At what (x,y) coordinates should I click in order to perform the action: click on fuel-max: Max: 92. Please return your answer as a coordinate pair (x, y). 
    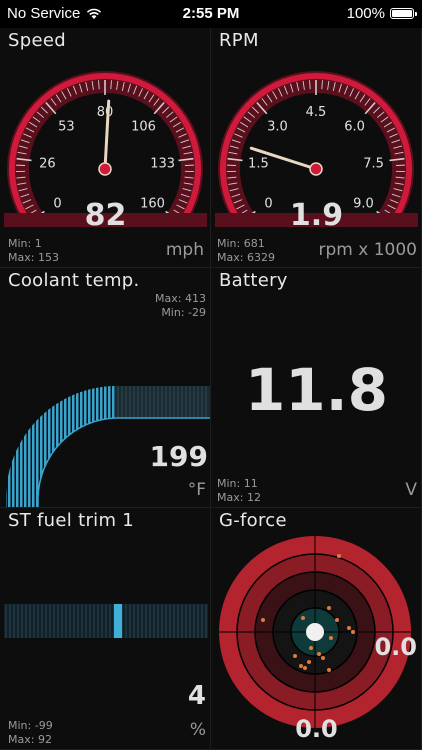
    Looking at the image, I should click on (30, 739).